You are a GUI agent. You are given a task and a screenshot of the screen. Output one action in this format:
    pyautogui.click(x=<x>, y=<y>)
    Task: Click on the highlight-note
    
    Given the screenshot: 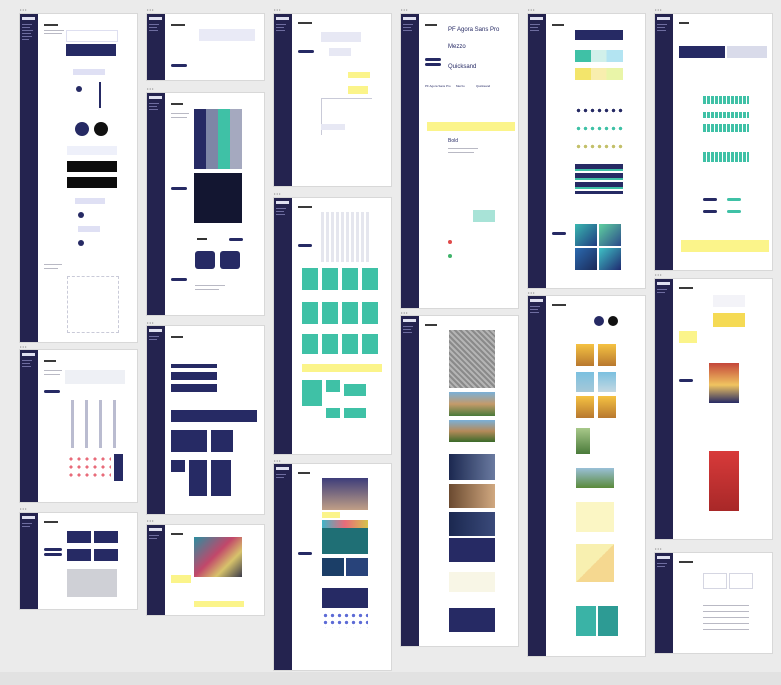 What is the action you would take?
    pyautogui.click(x=181, y=579)
    